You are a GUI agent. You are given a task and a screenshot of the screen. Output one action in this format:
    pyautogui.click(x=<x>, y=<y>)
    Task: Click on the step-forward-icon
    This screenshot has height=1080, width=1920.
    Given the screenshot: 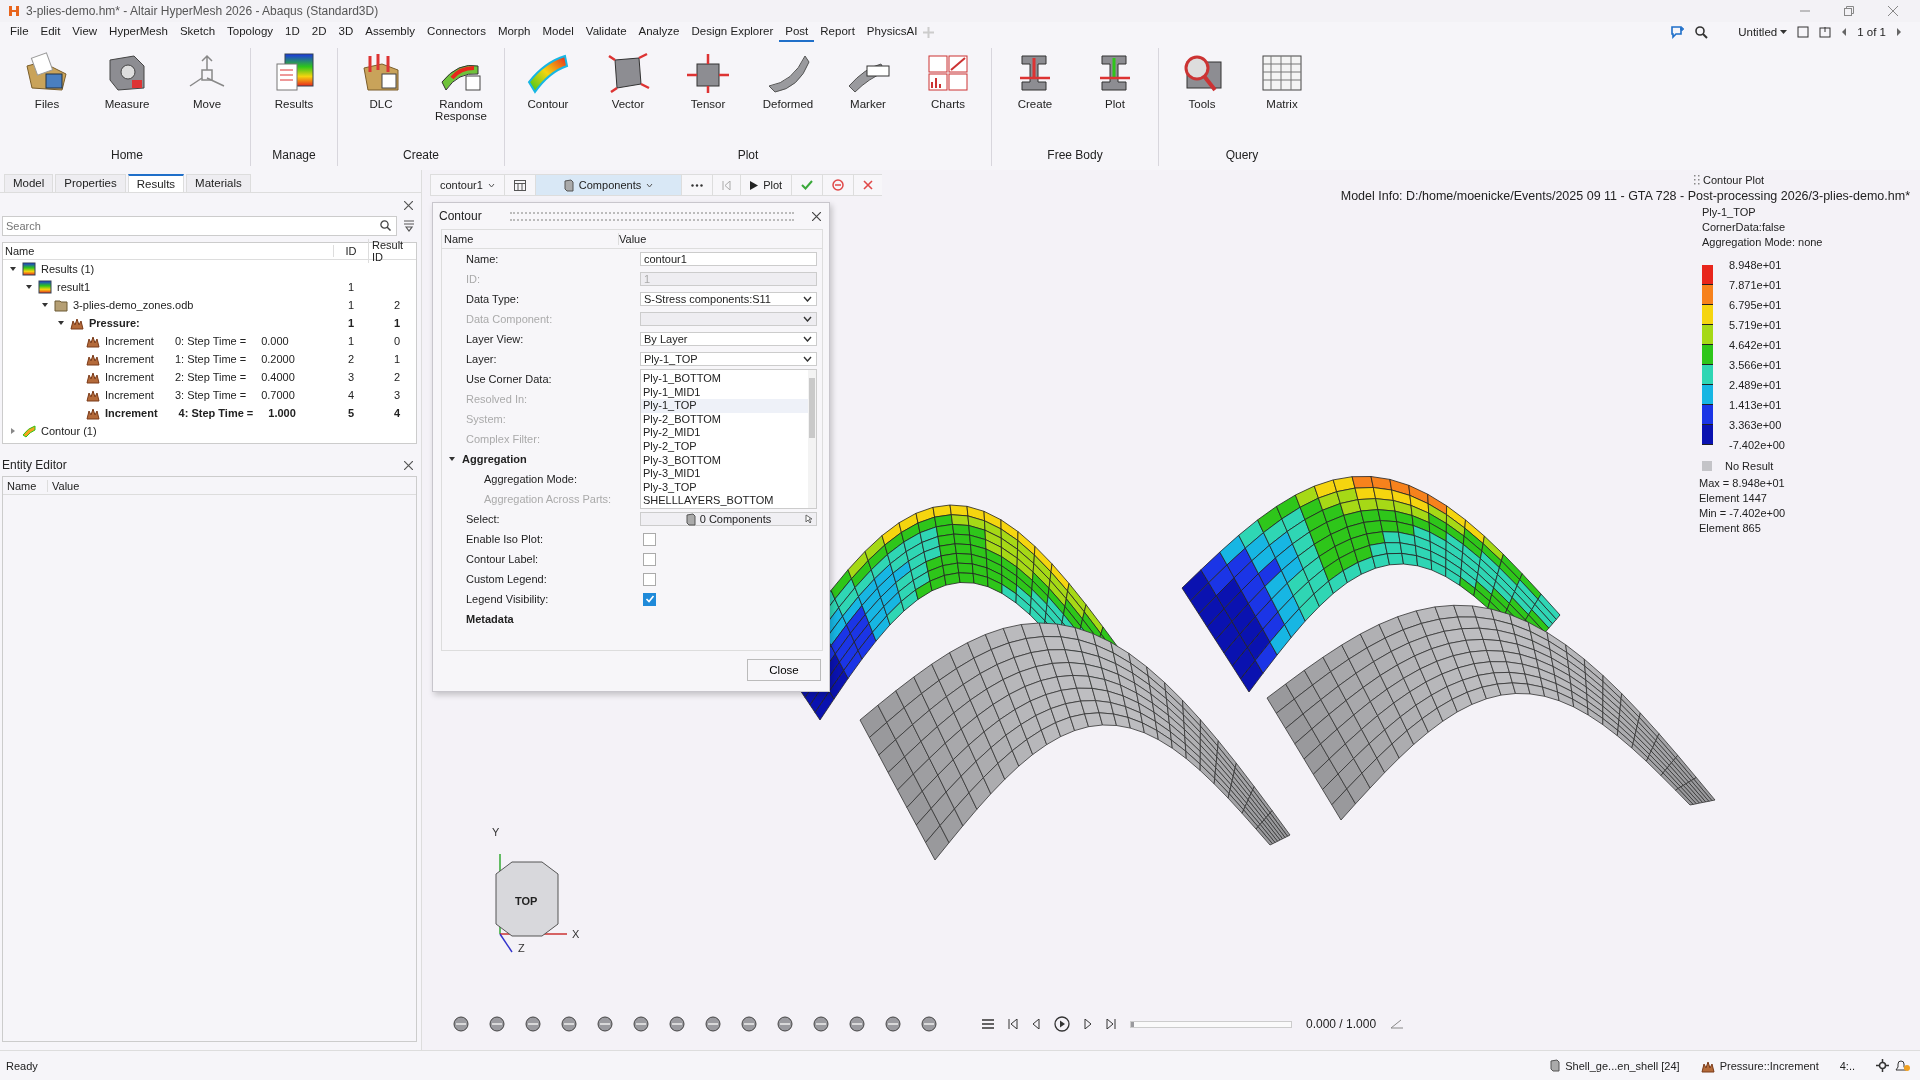 What is the action you would take?
    pyautogui.click(x=1088, y=1024)
    